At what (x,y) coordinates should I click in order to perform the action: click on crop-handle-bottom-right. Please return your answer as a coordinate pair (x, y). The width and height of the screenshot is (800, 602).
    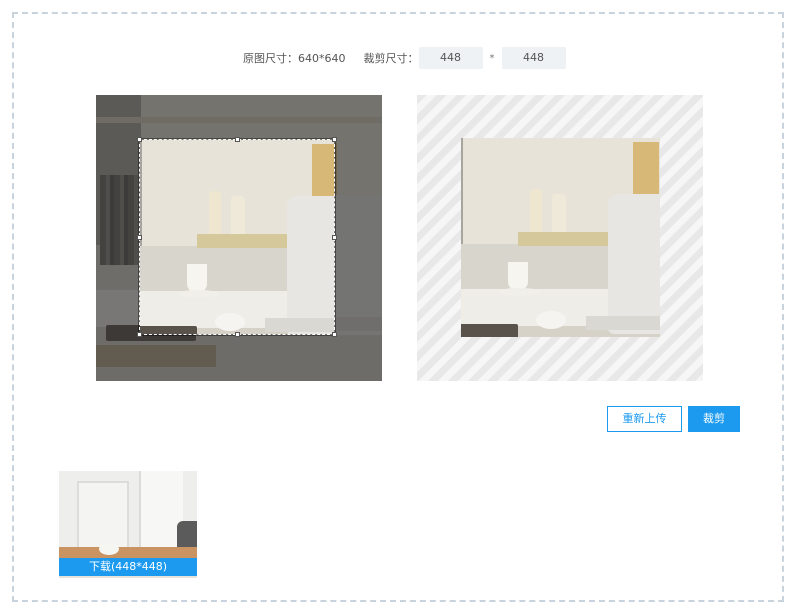
    Looking at the image, I should click on (334, 334).